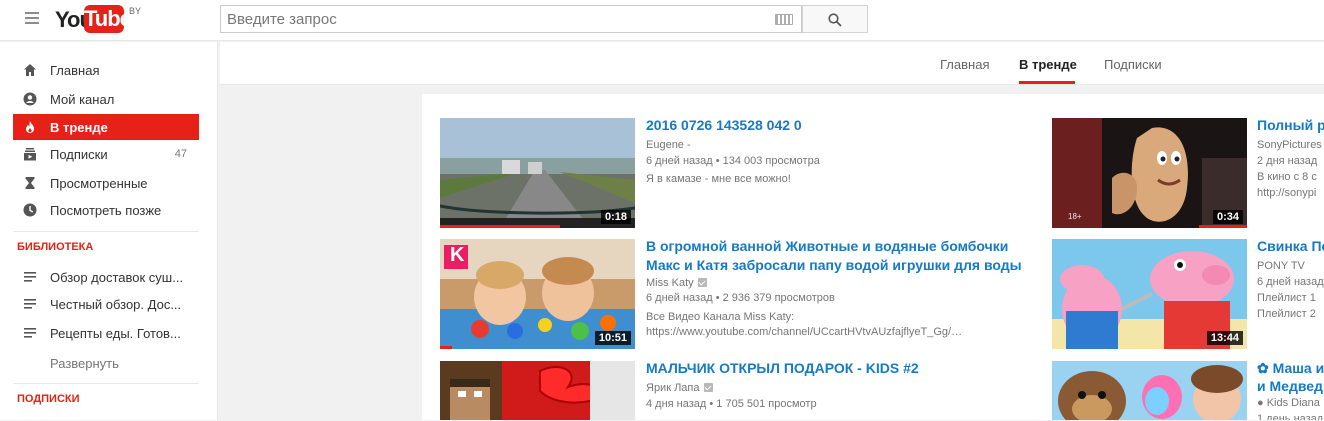 This screenshot has width=1324, height=421. What do you see at coordinates (784, 19) in the screenshot?
I see `keyboard-icon` at bounding box center [784, 19].